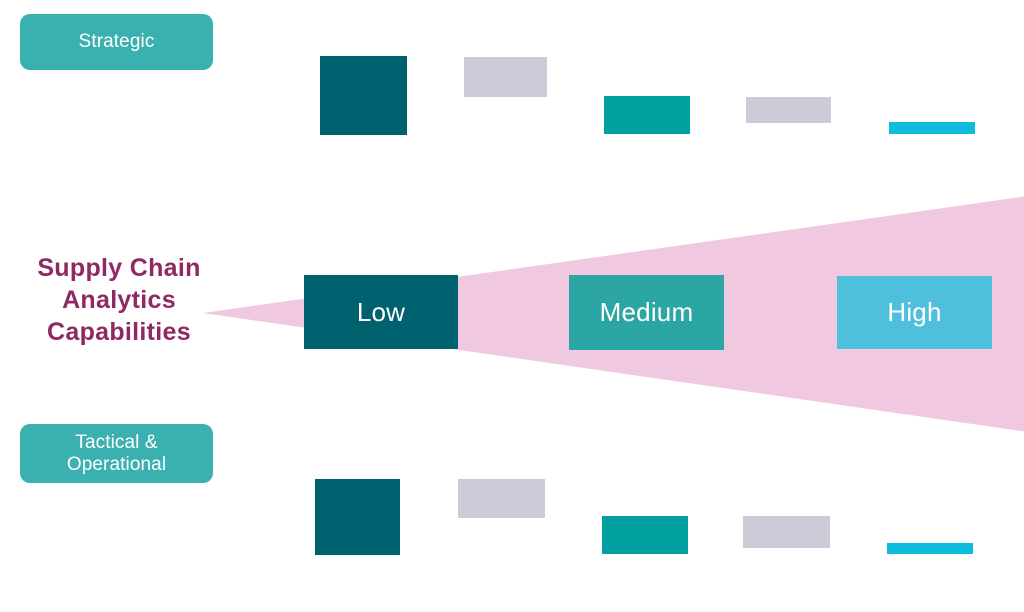 Image resolution: width=1024 pixels, height=612 pixels. What do you see at coordinates (116, 464) in the screenshot?
I see `tactical-line-2: Operational` at bounding box center [116, 464].